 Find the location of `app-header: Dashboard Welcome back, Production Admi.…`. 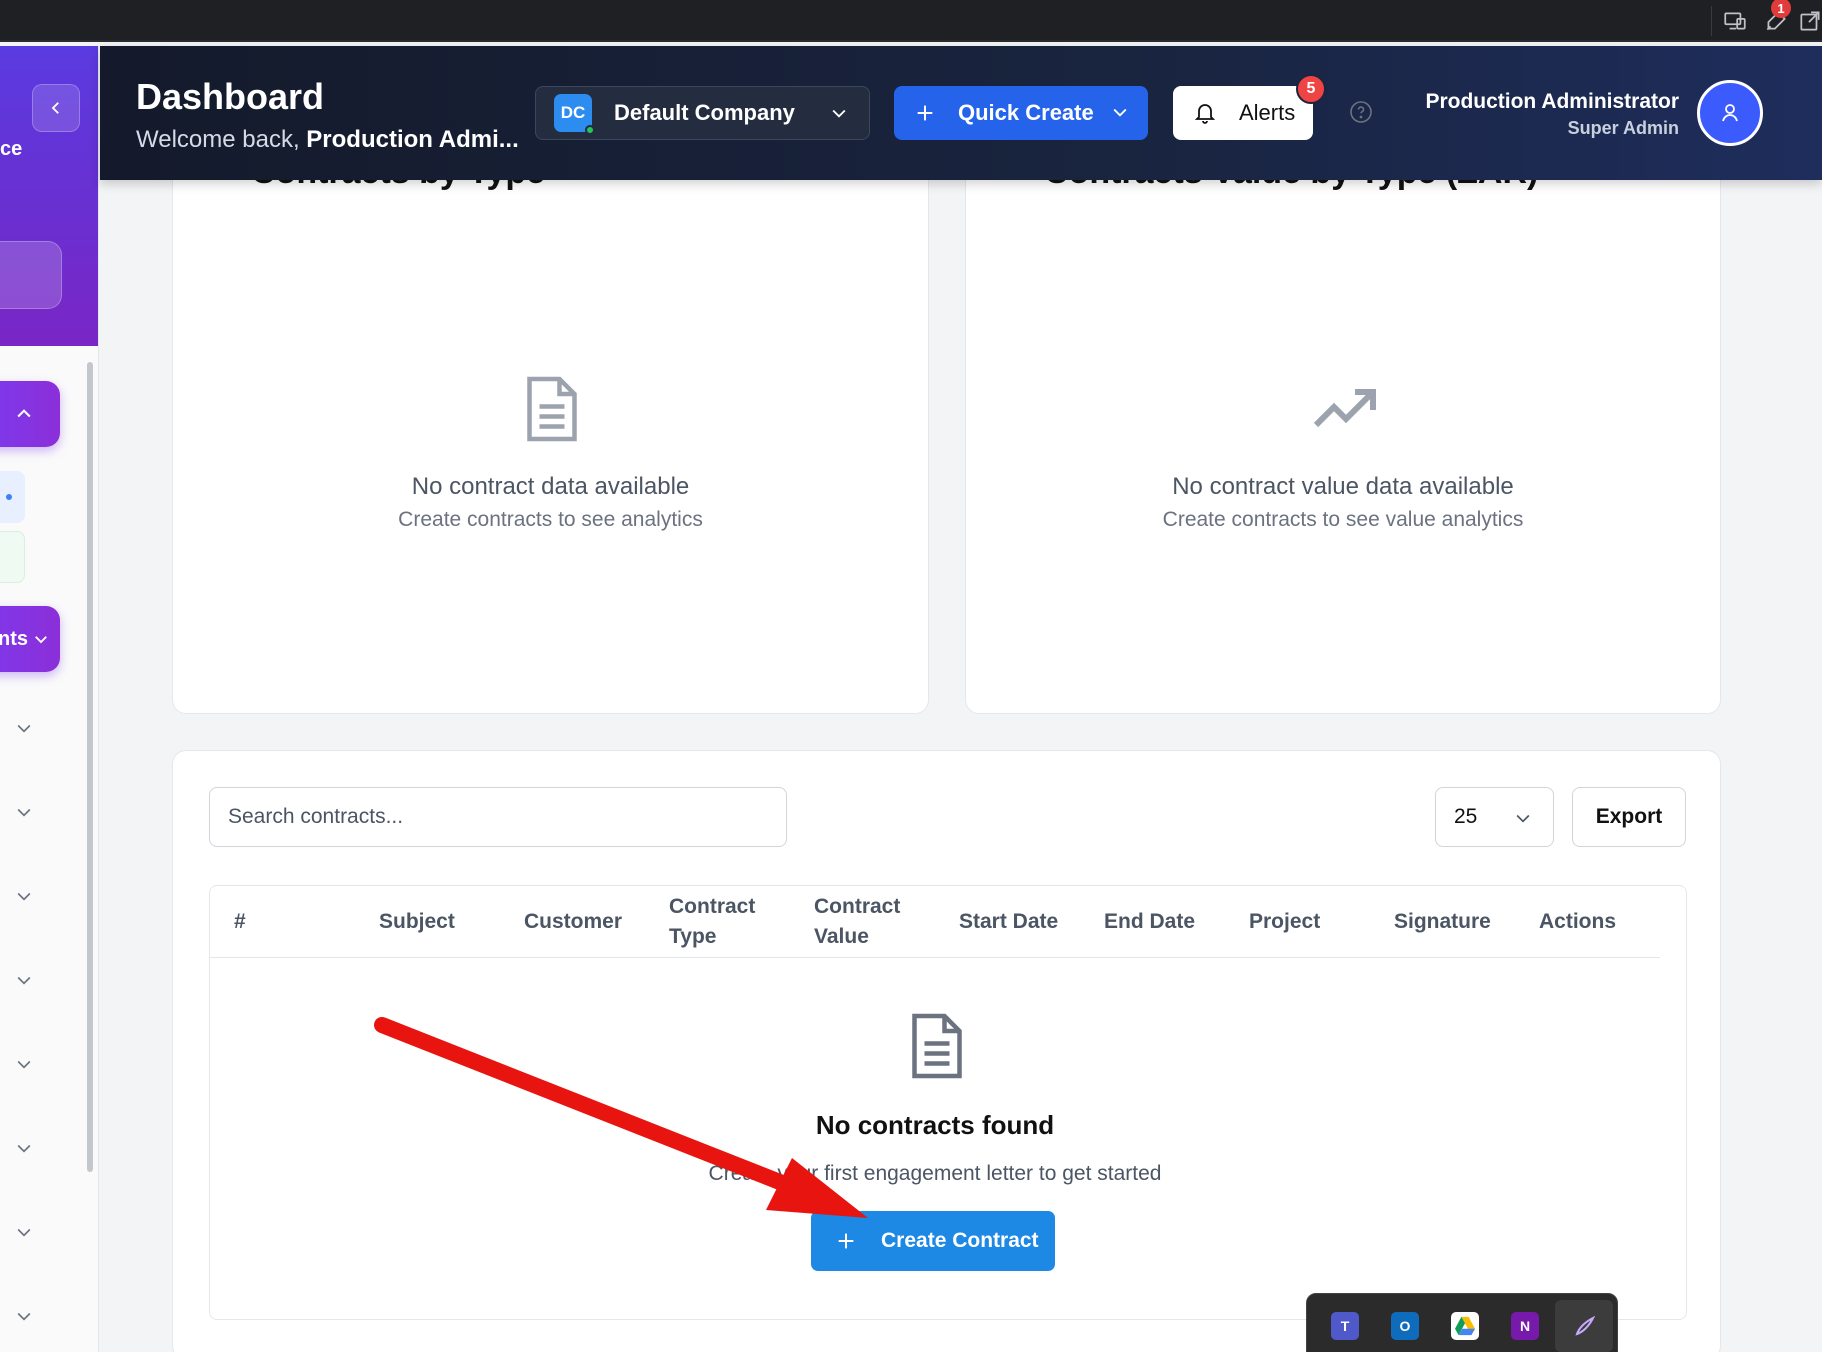

app-header: Dashboard Welcome back, Production Admi.… is located at coordinates (961, 113).